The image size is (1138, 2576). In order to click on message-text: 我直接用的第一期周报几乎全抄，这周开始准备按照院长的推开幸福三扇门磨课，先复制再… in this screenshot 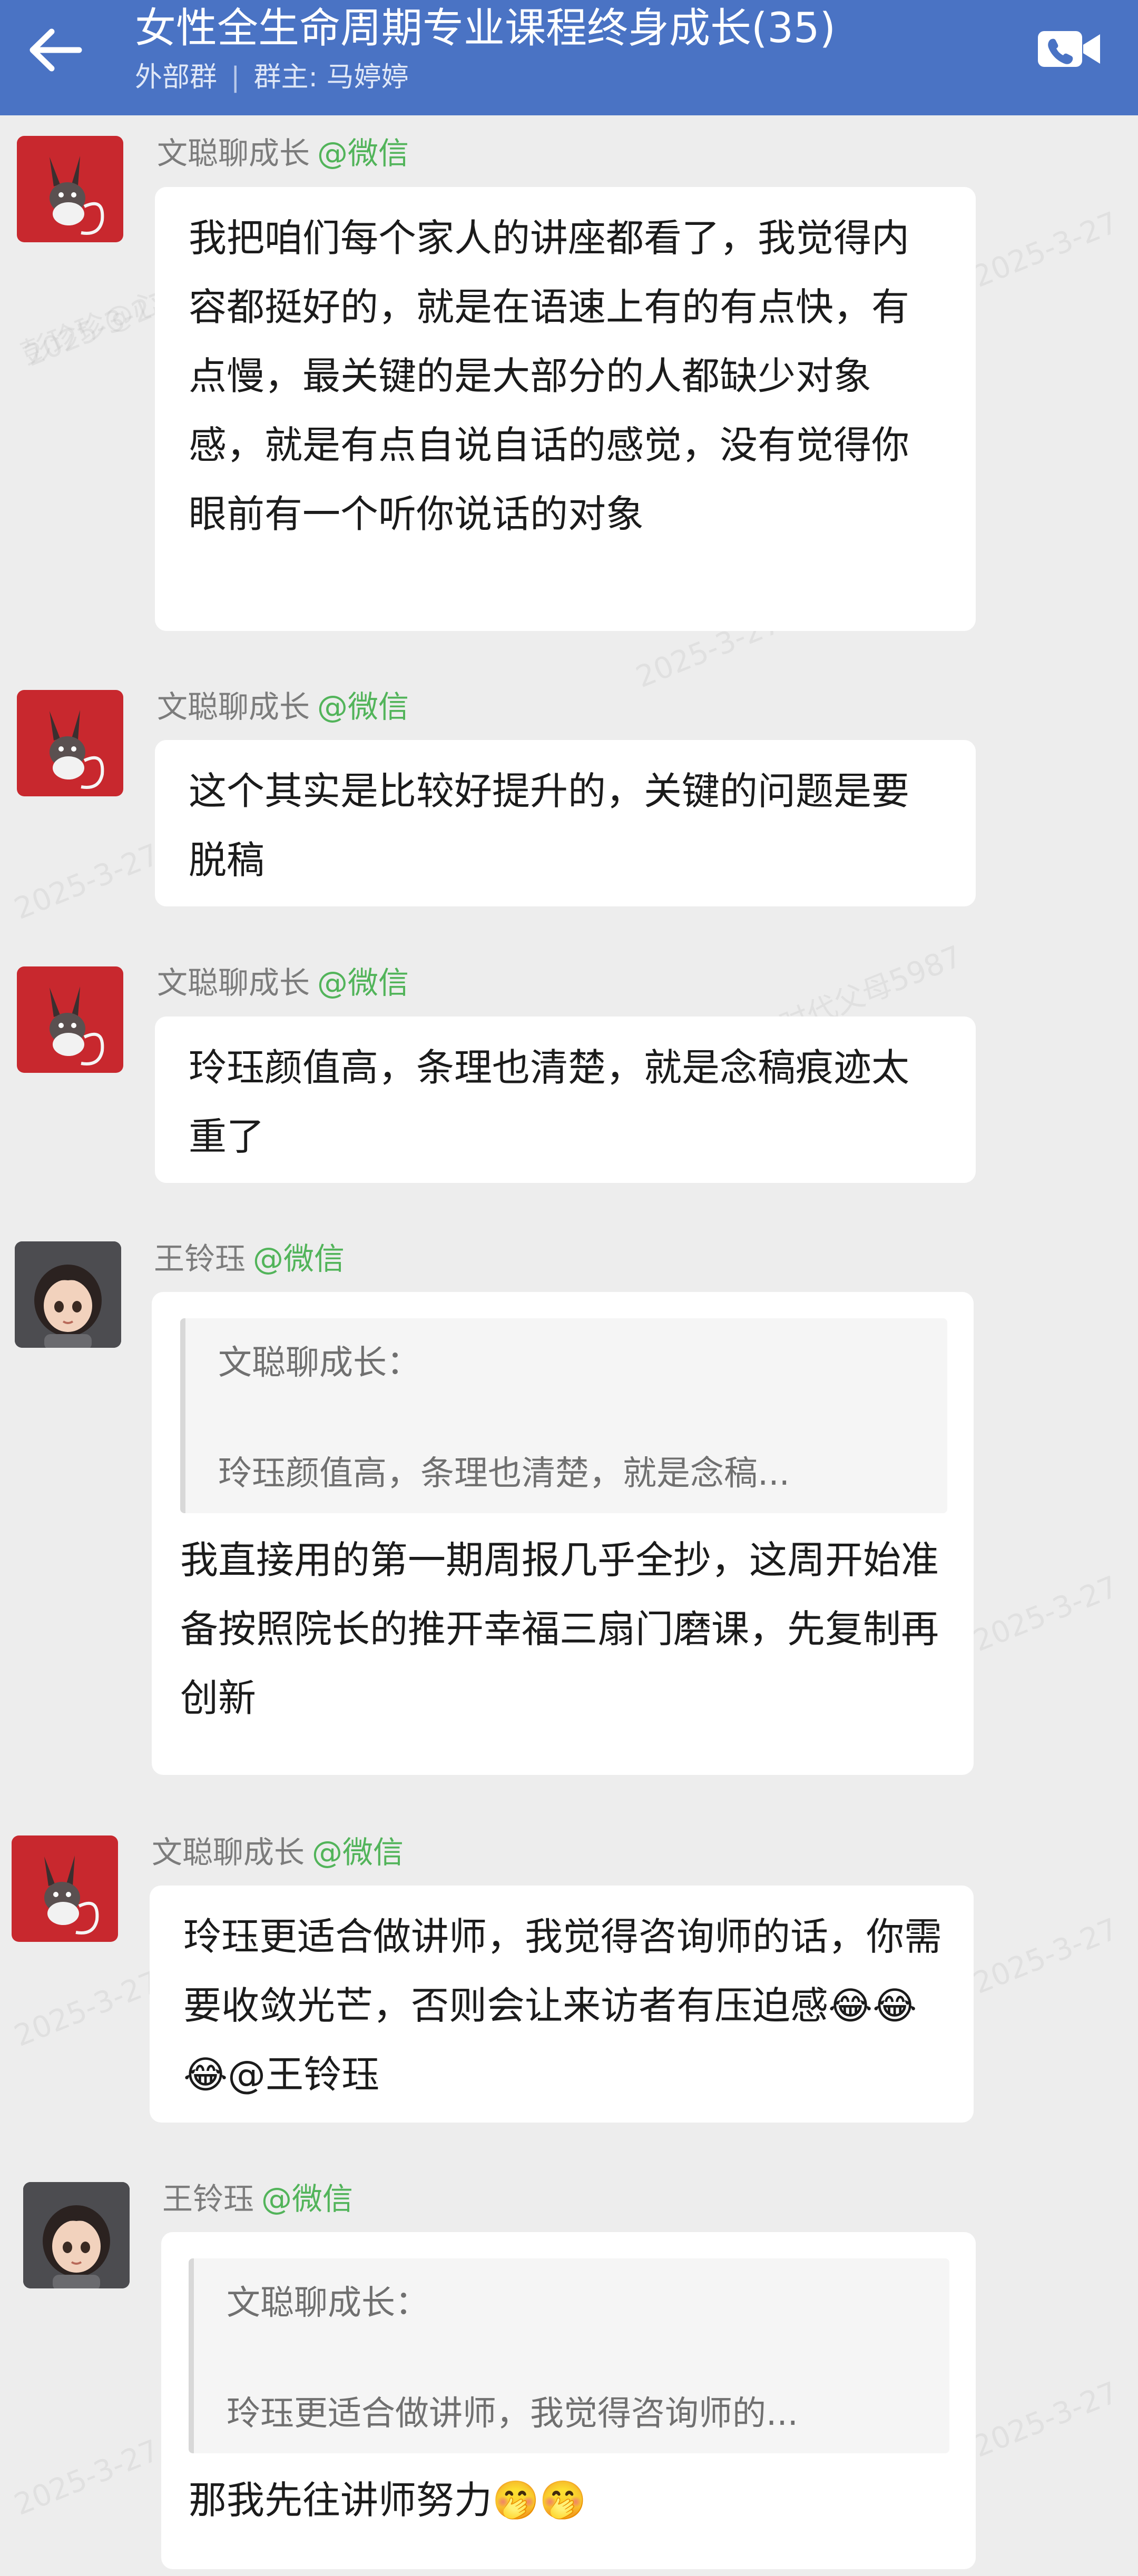, I will do `click(559, 1629)`.